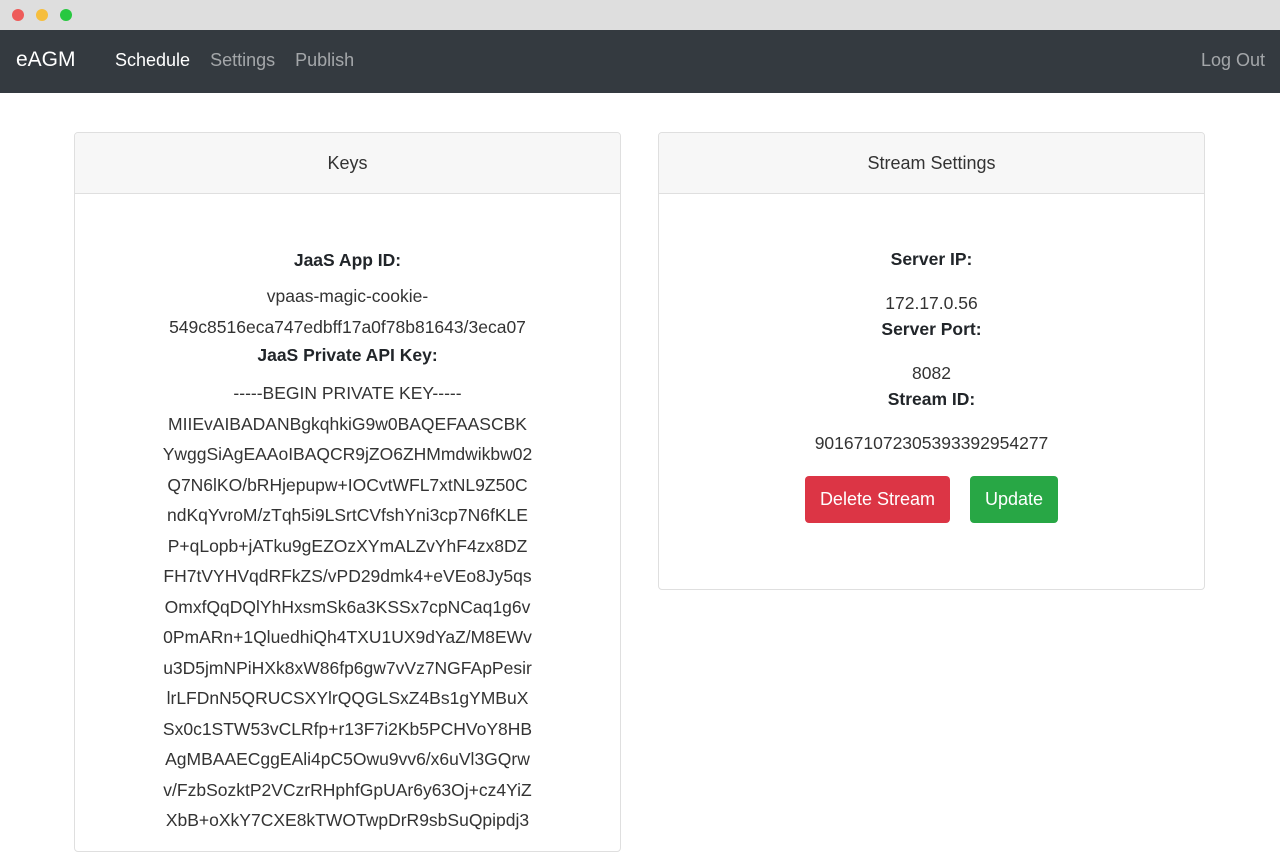  What do you see at coordinates (931, 259) in the screenshot?
I see `server-ip-label: Server IP:` at bounding box center [931, 259].